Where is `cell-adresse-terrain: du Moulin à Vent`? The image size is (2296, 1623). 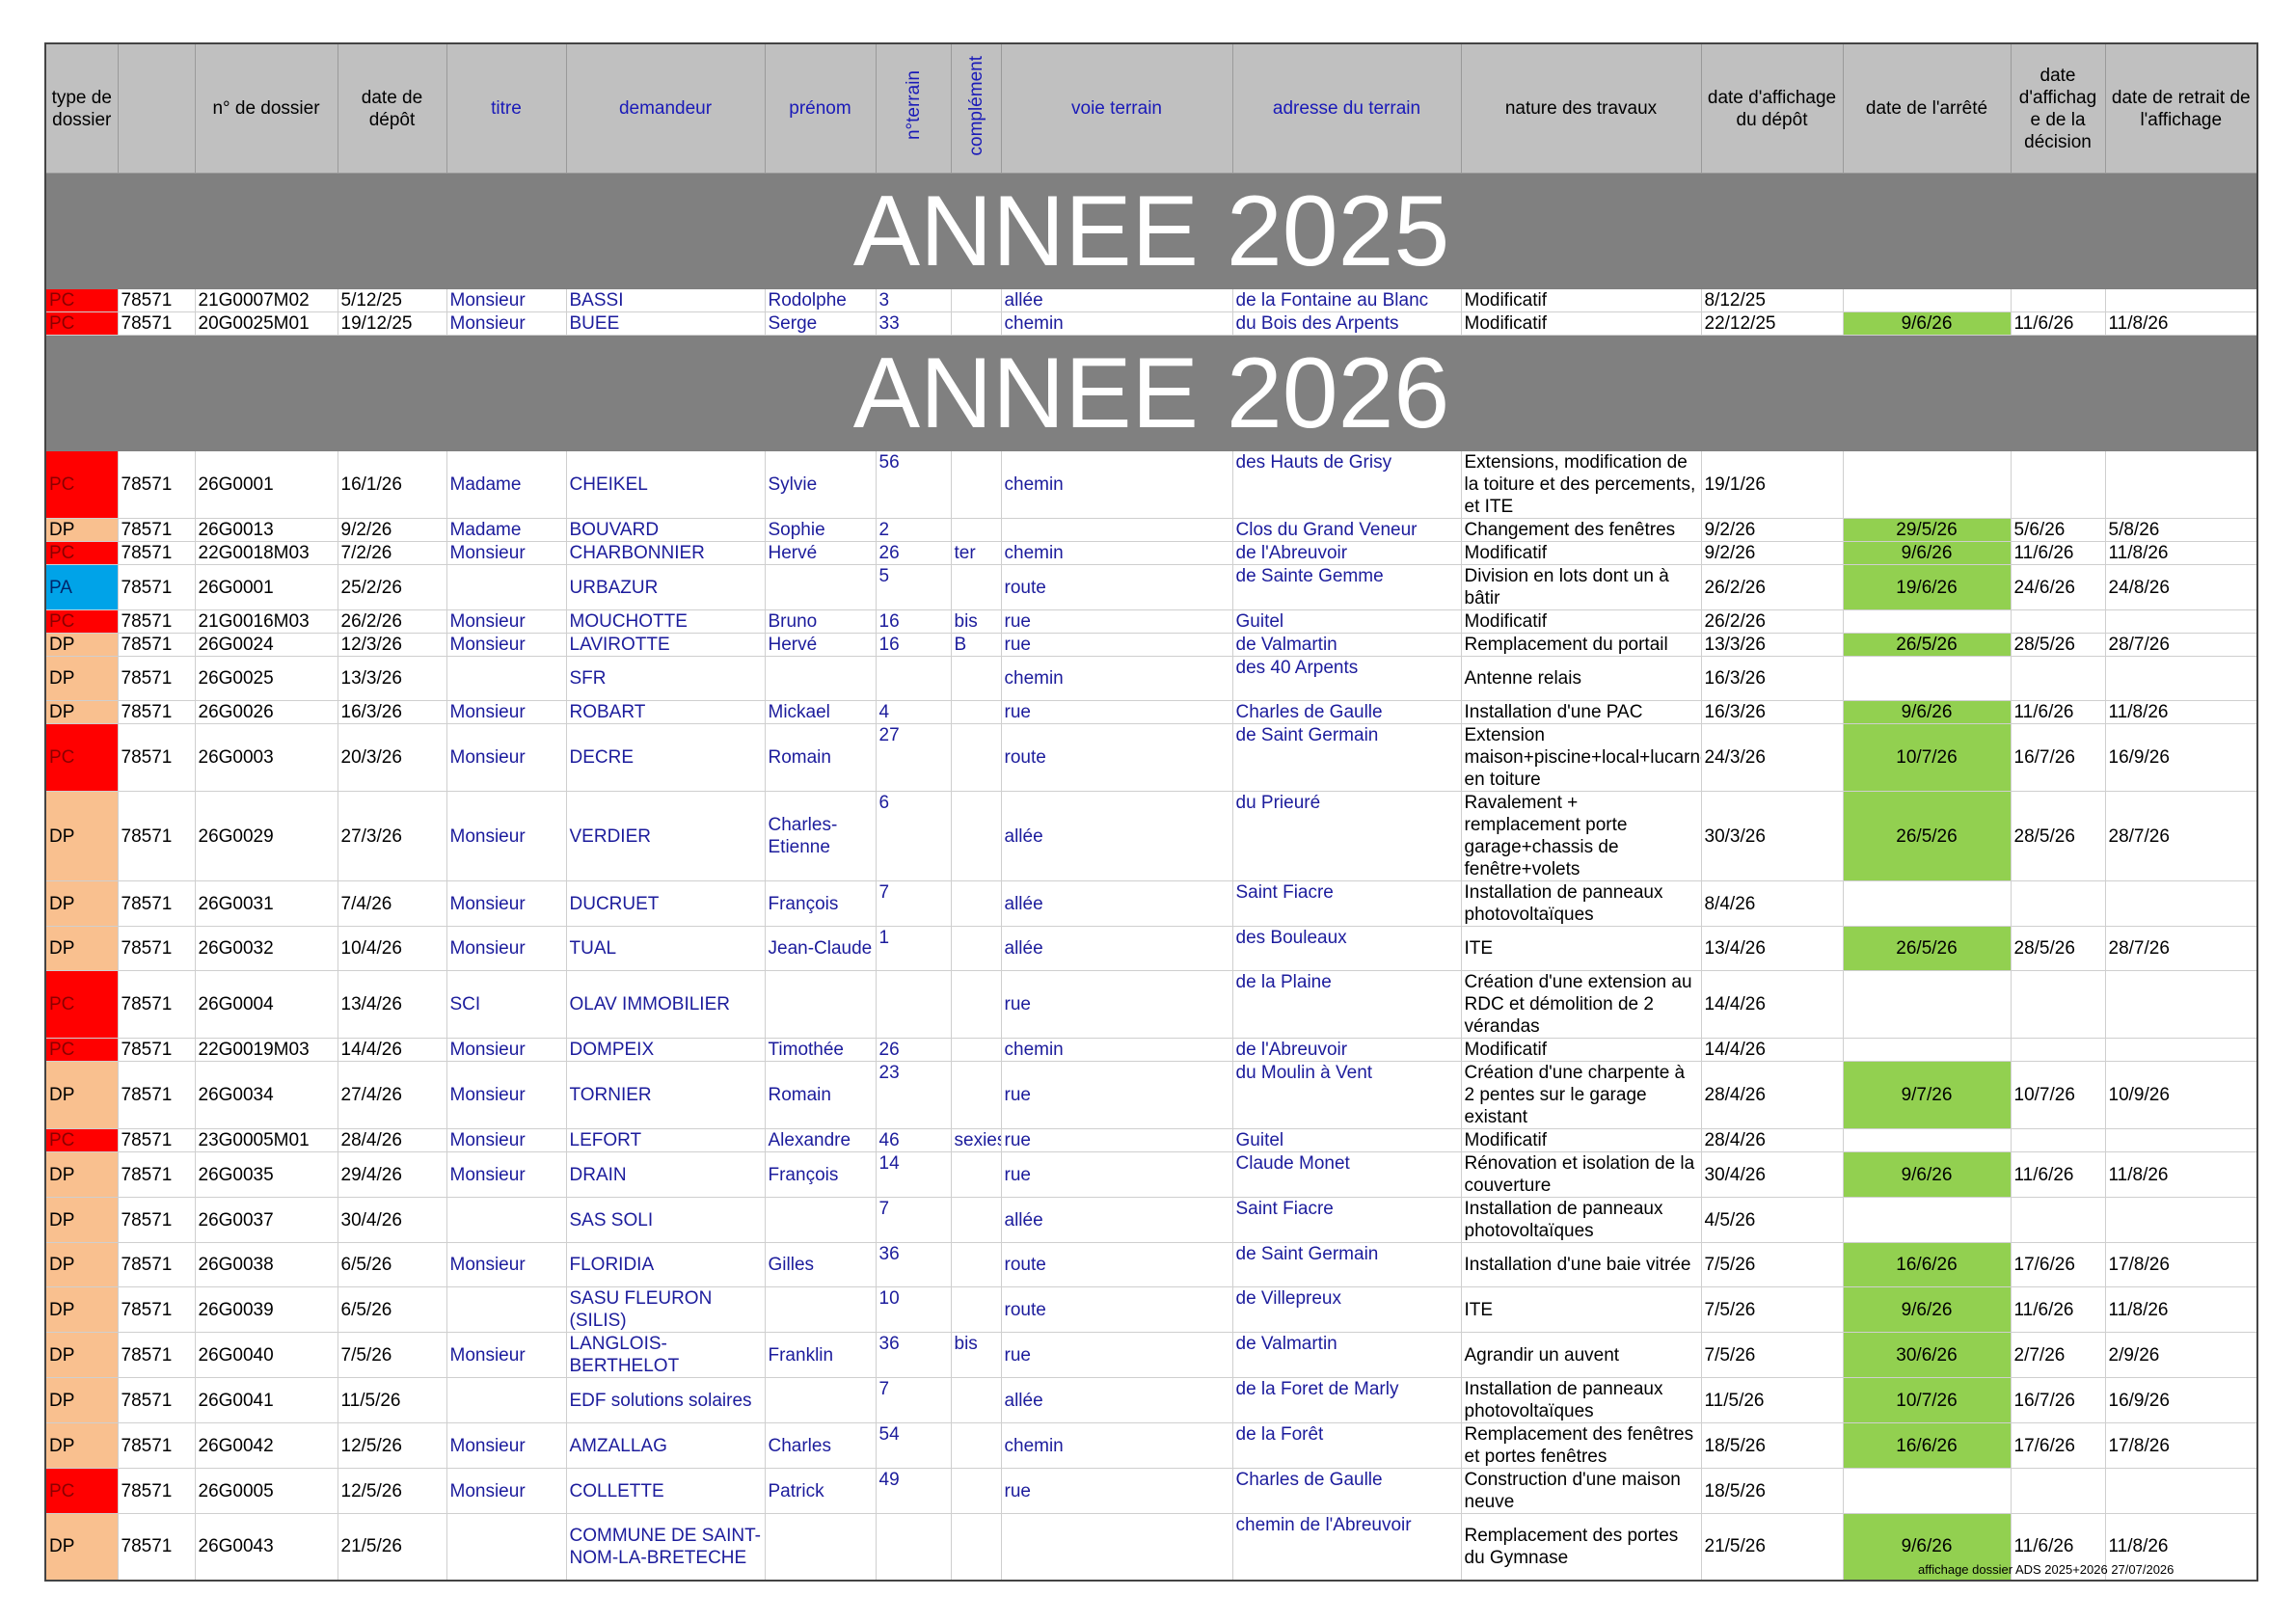 cell-adresse-terrain: du Moulin à Vent is located at coordinates (1346, 1095).